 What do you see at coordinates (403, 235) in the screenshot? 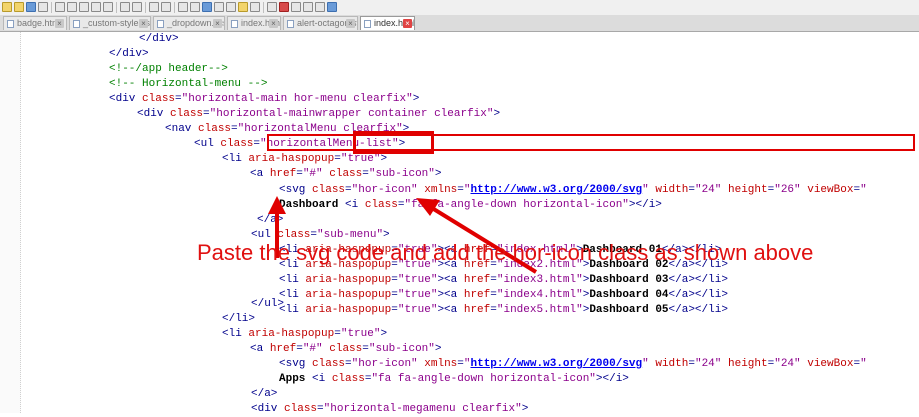
I see `annotation-arrows` at bounding box center [403, 235].